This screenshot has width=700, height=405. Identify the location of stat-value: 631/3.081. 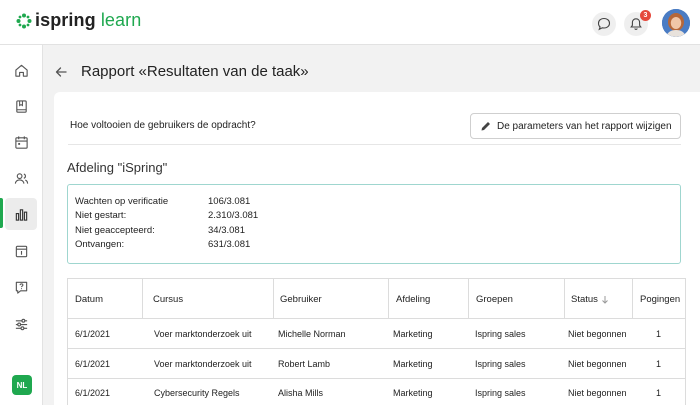
(229, 244).